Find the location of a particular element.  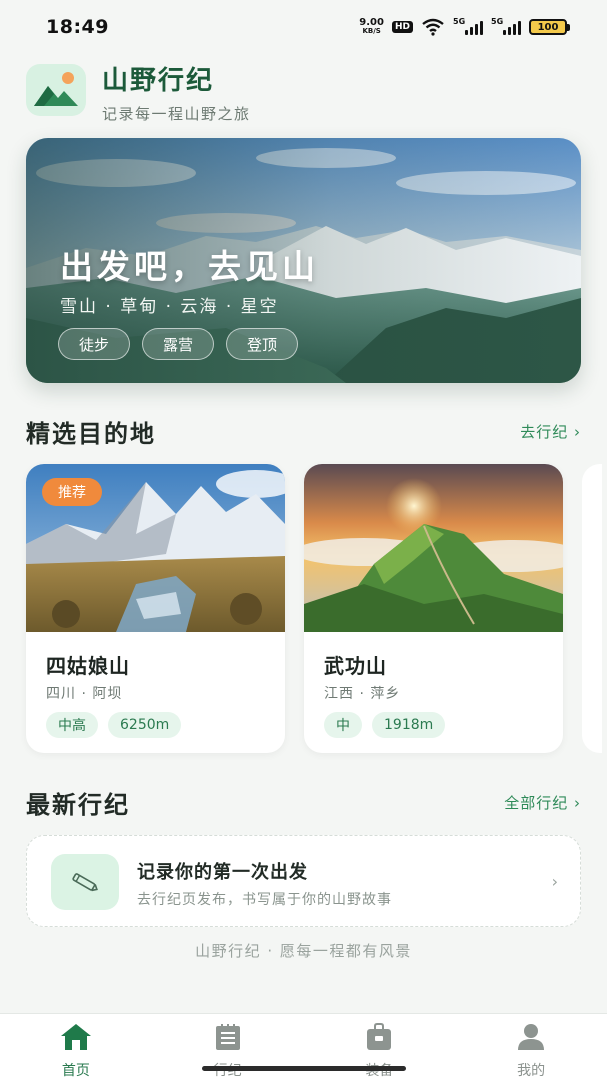

destination-location: 四川 · 阿坝 is located at coordinates (84, 694).